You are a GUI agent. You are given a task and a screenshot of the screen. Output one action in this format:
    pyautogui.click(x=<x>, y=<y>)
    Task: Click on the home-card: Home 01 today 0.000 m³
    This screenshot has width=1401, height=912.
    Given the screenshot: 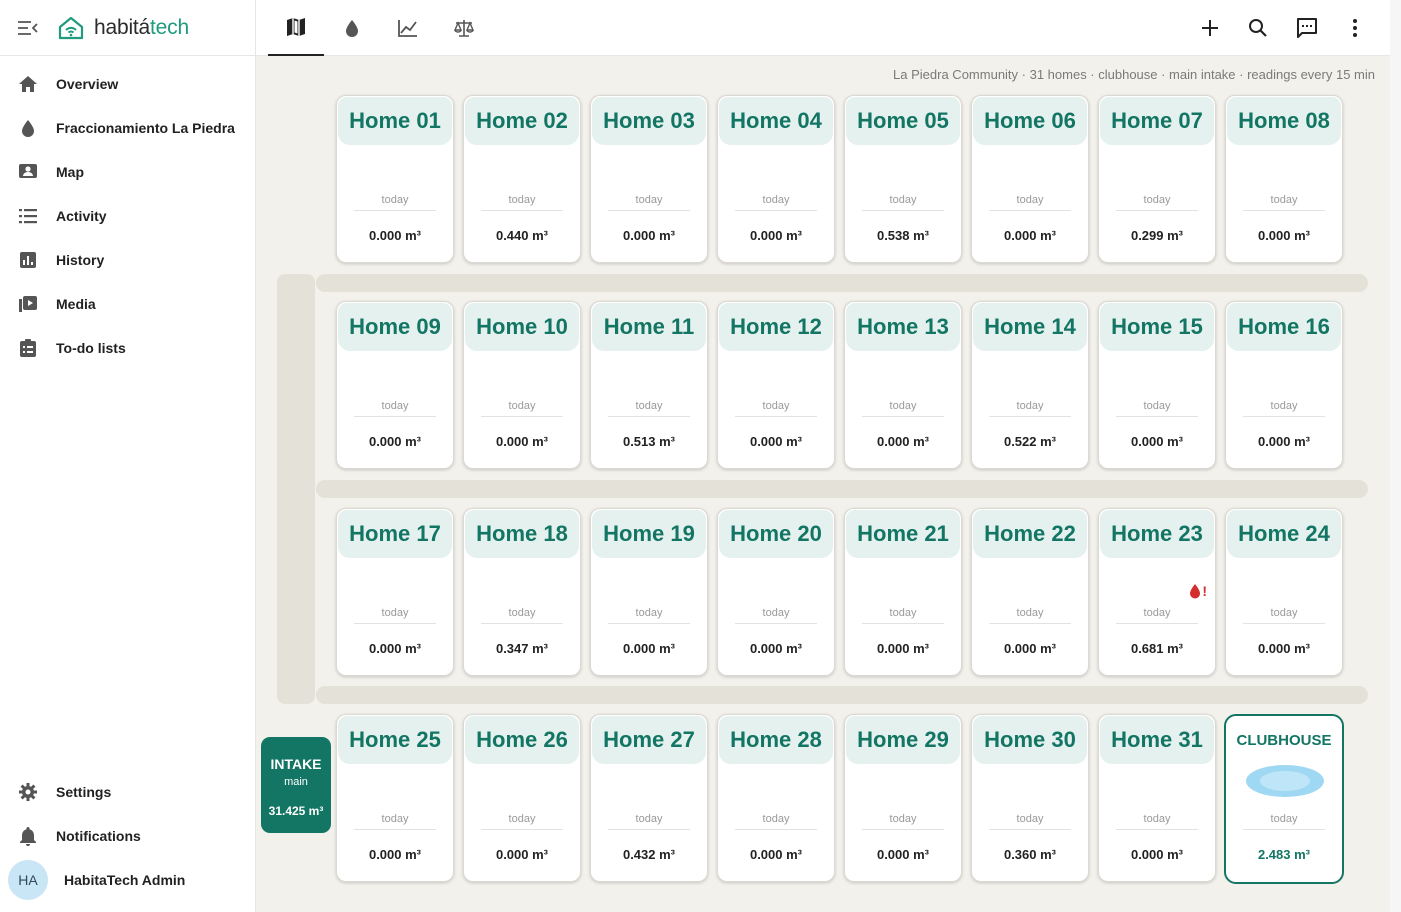 What is the action you would take?
    pyautogui.click(x=395, y=179)
    